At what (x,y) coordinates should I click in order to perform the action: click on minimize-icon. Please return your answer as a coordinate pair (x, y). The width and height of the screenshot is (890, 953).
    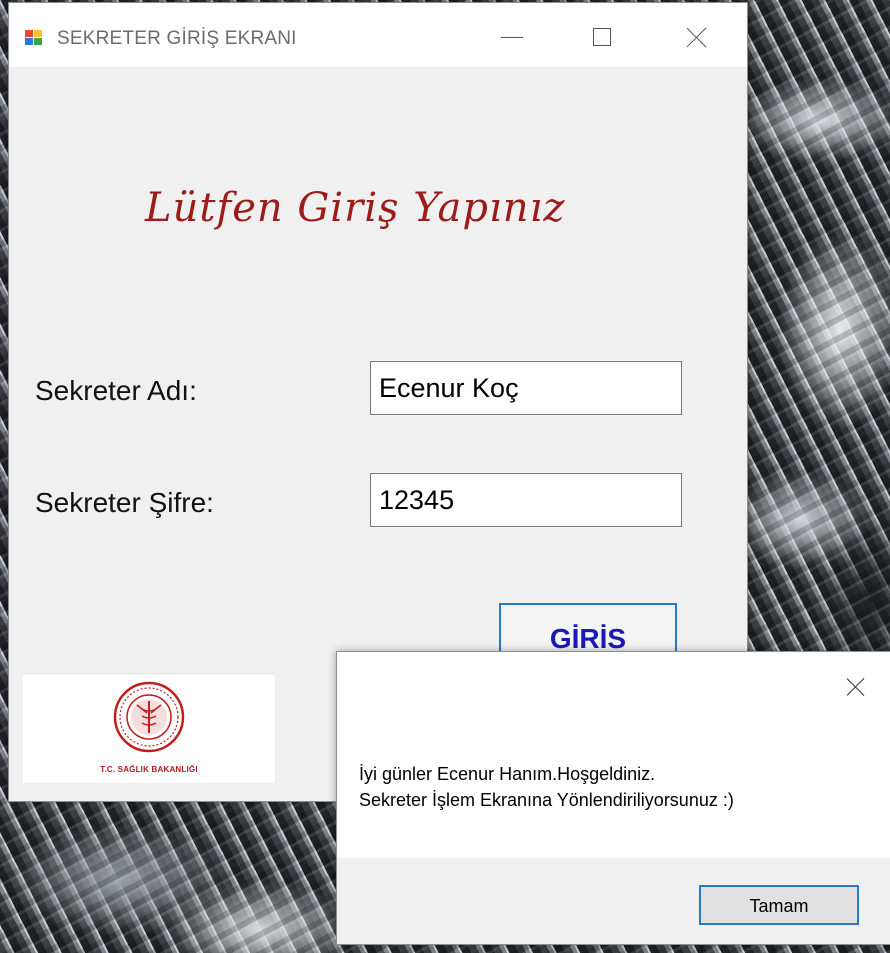
    Looking at the image, I should click on (512, 37).